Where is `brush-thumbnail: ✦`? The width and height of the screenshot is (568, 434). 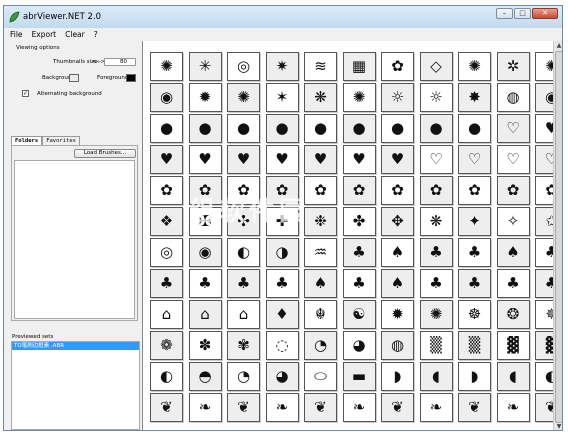
brush-thumbnail: ✦ is located at coordinates (474, 221).